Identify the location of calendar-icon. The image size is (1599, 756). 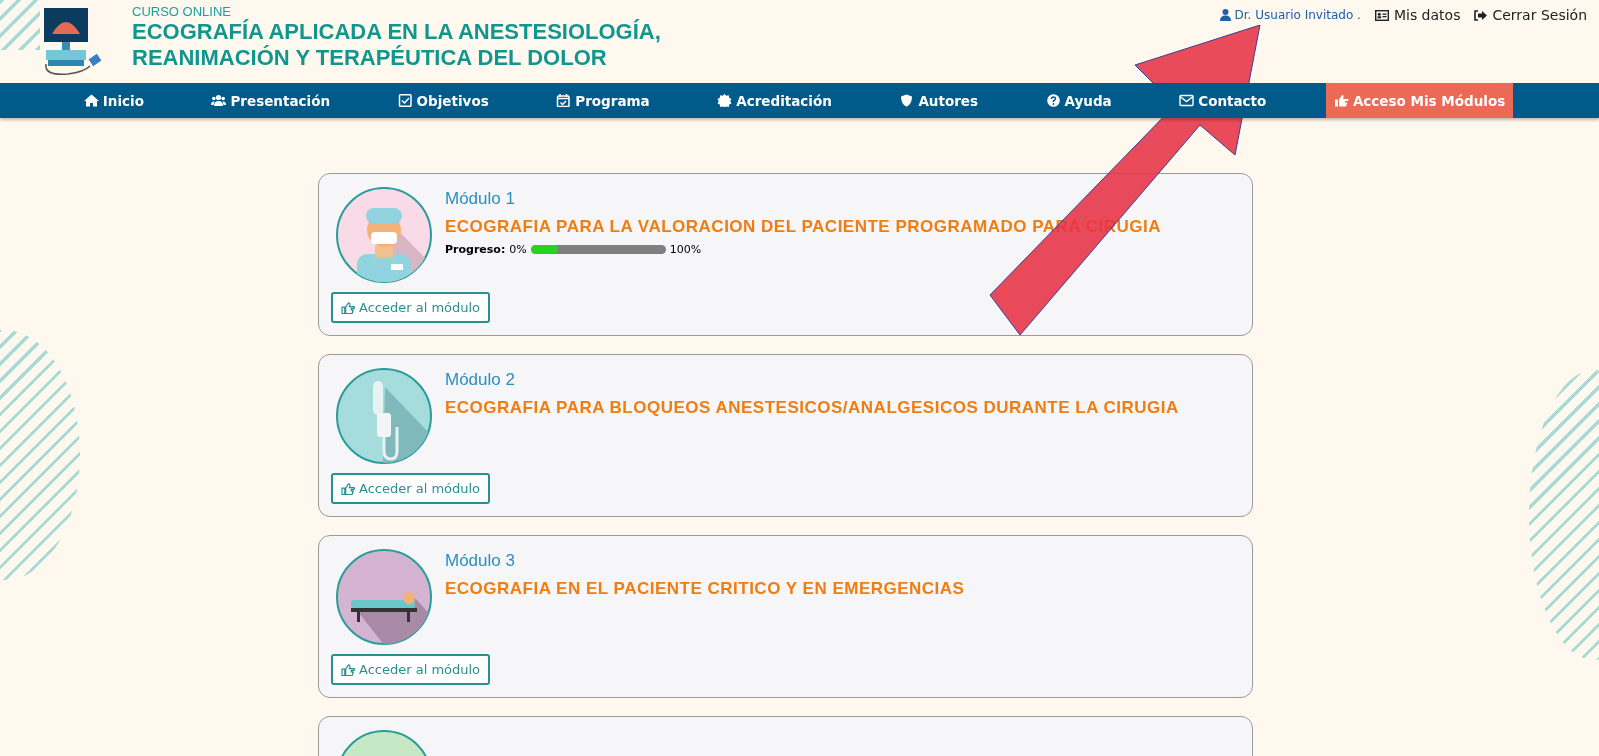
(564, 100).